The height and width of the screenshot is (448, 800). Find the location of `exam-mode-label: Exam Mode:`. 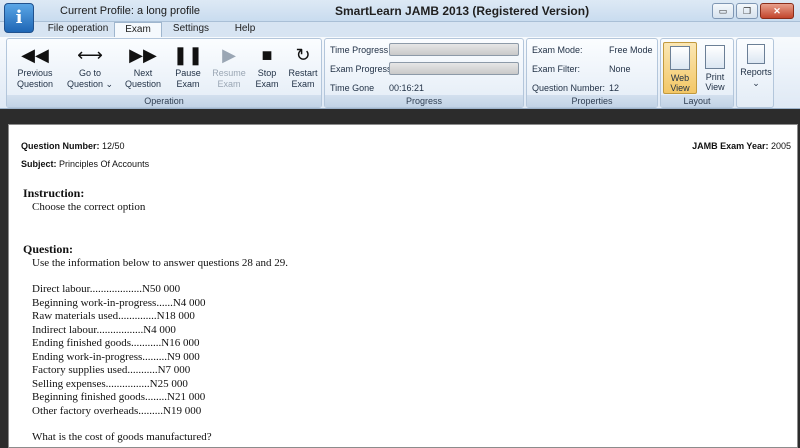

exam-mode-label: Exam Mode: is located at coordinates (557, 50).